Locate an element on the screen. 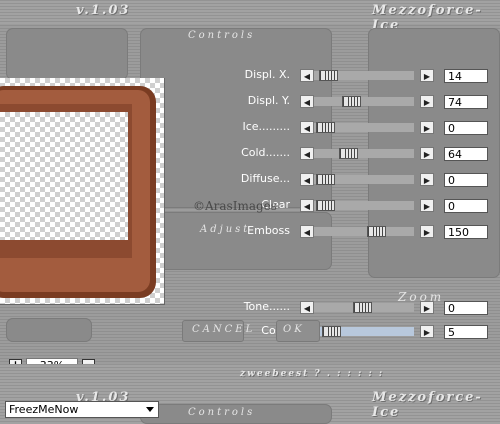 The width and height of the screenshot is (500, 424). chevron-down-icon is located at coordinates (150, 409).